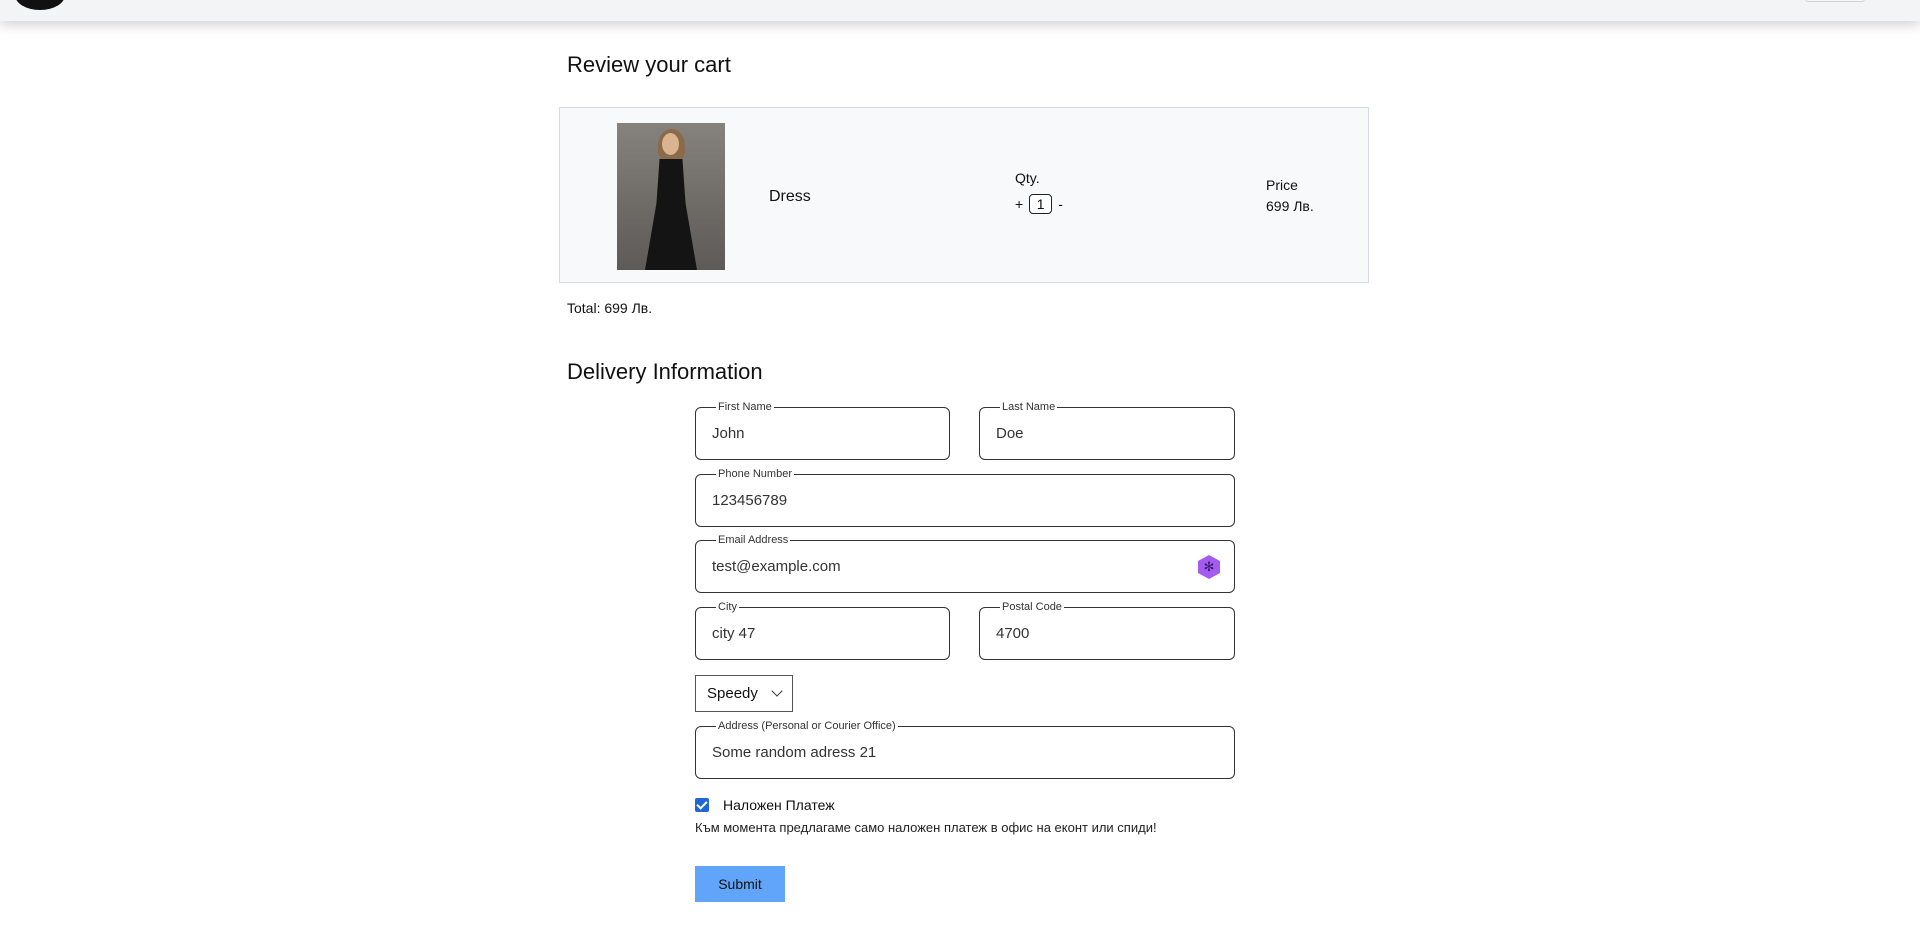 The width and height of the screenshot is (1920, 946). I want to click on price-value: 699 Лв., so click(1290, 206).